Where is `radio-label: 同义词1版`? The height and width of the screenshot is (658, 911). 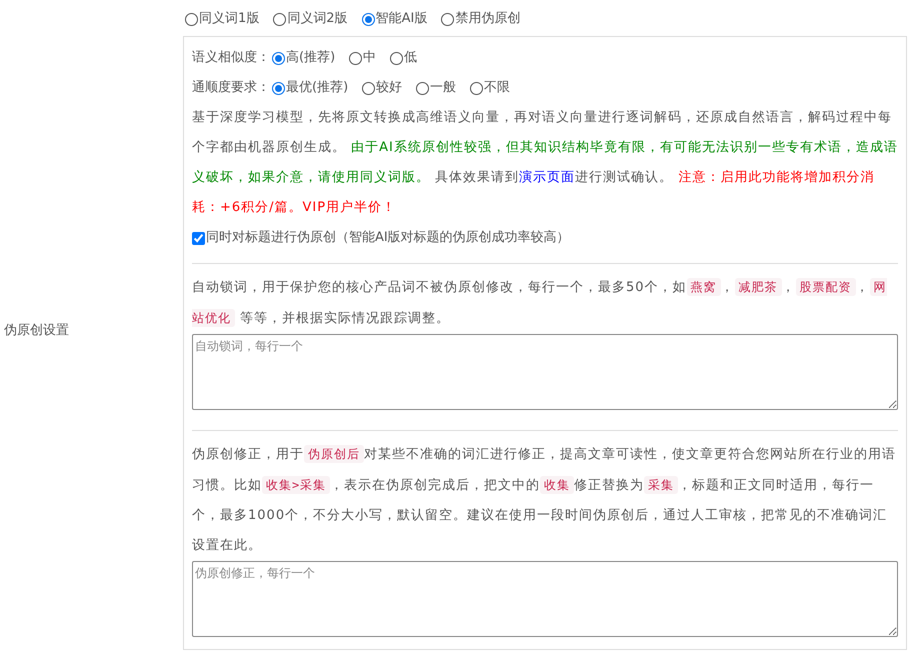
radio-label: 同义词1版 is located at coordinates (229, 19).